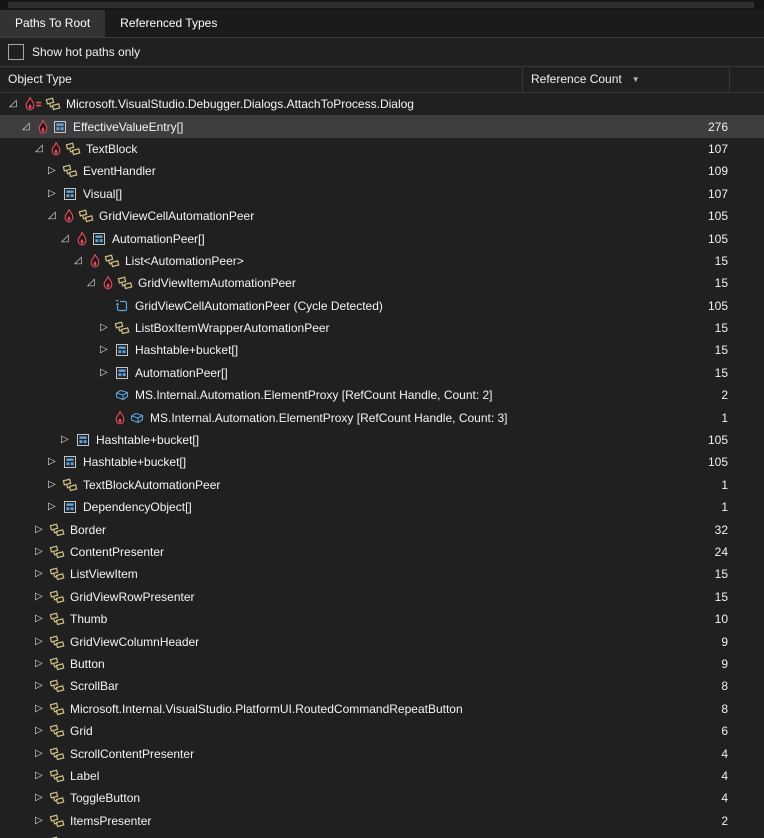  I want to click on table-row: ▷ ToggleButton 4, so click(382, 798).